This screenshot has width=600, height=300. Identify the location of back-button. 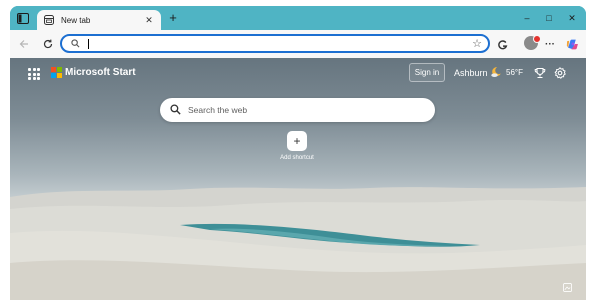
(24, 44).